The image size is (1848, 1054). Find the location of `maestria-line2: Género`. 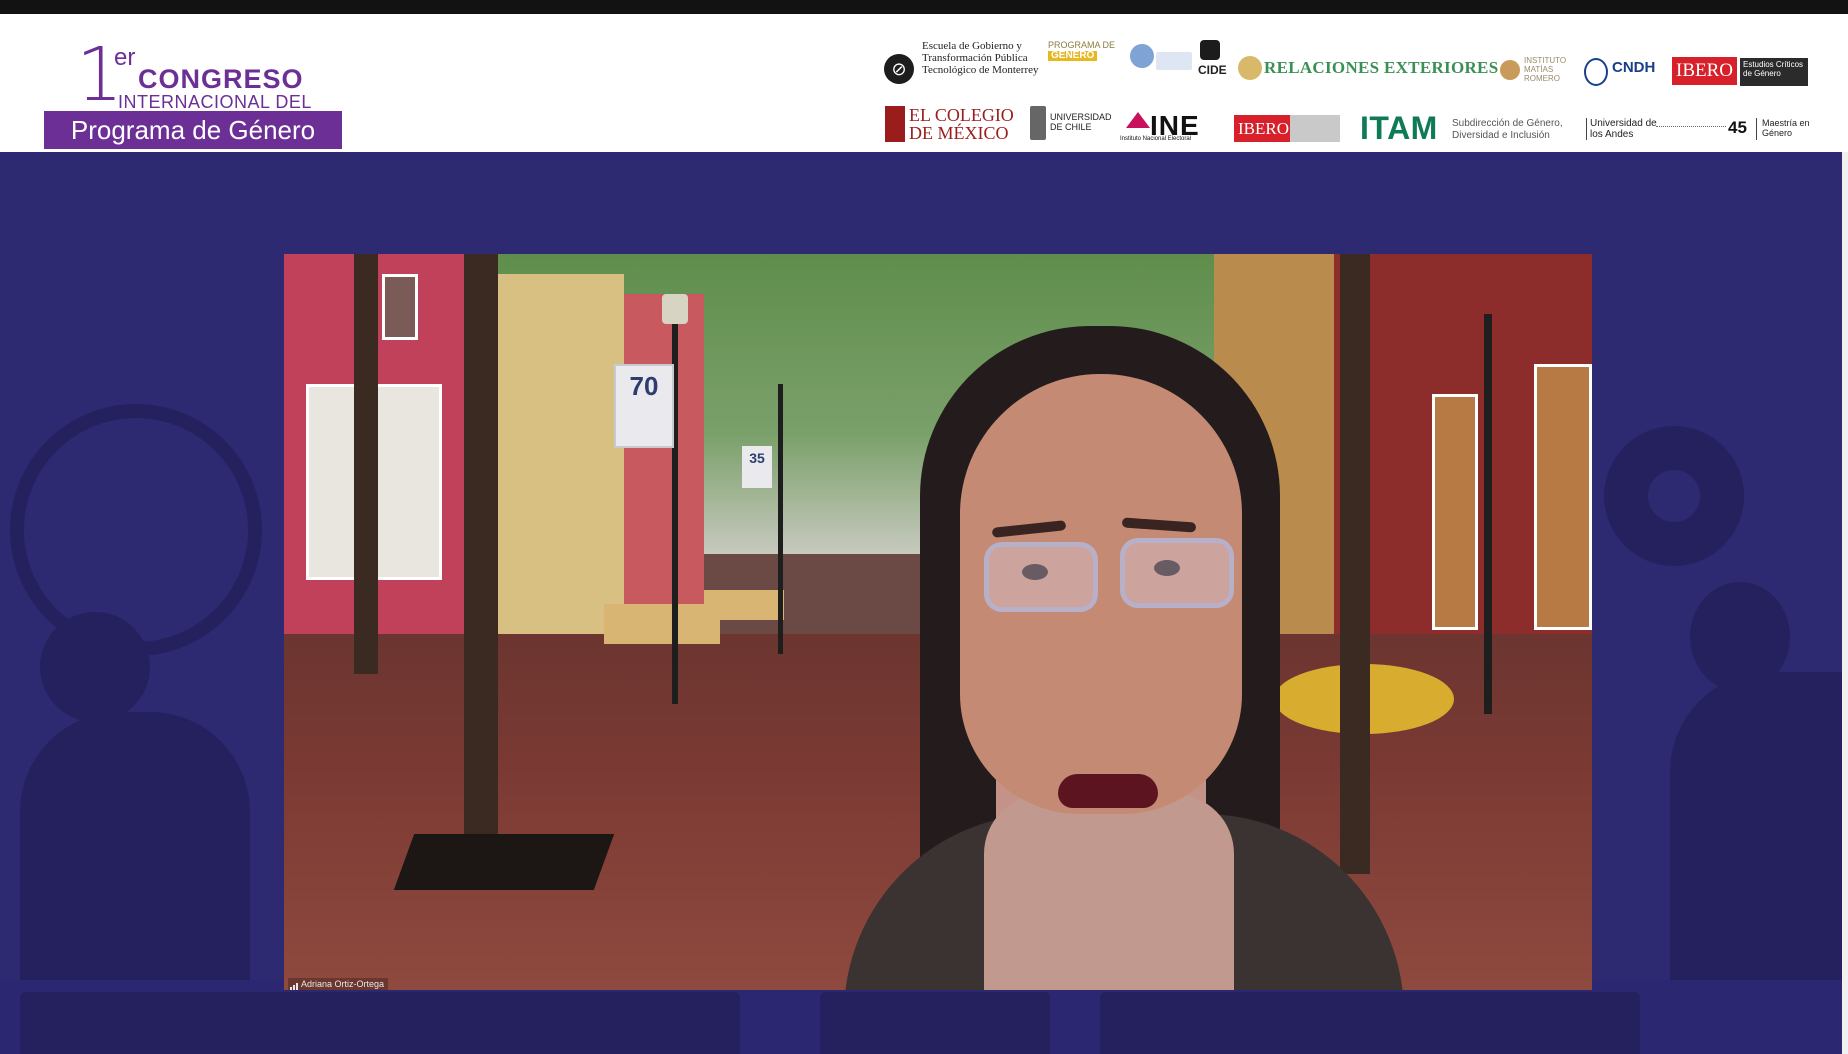

maestria-line2: Género is located at coordinates (1777, 133).